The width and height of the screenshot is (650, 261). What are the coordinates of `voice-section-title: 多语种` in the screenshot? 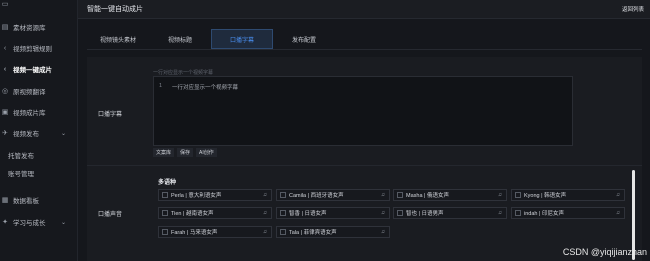 It's located at (167, 183).